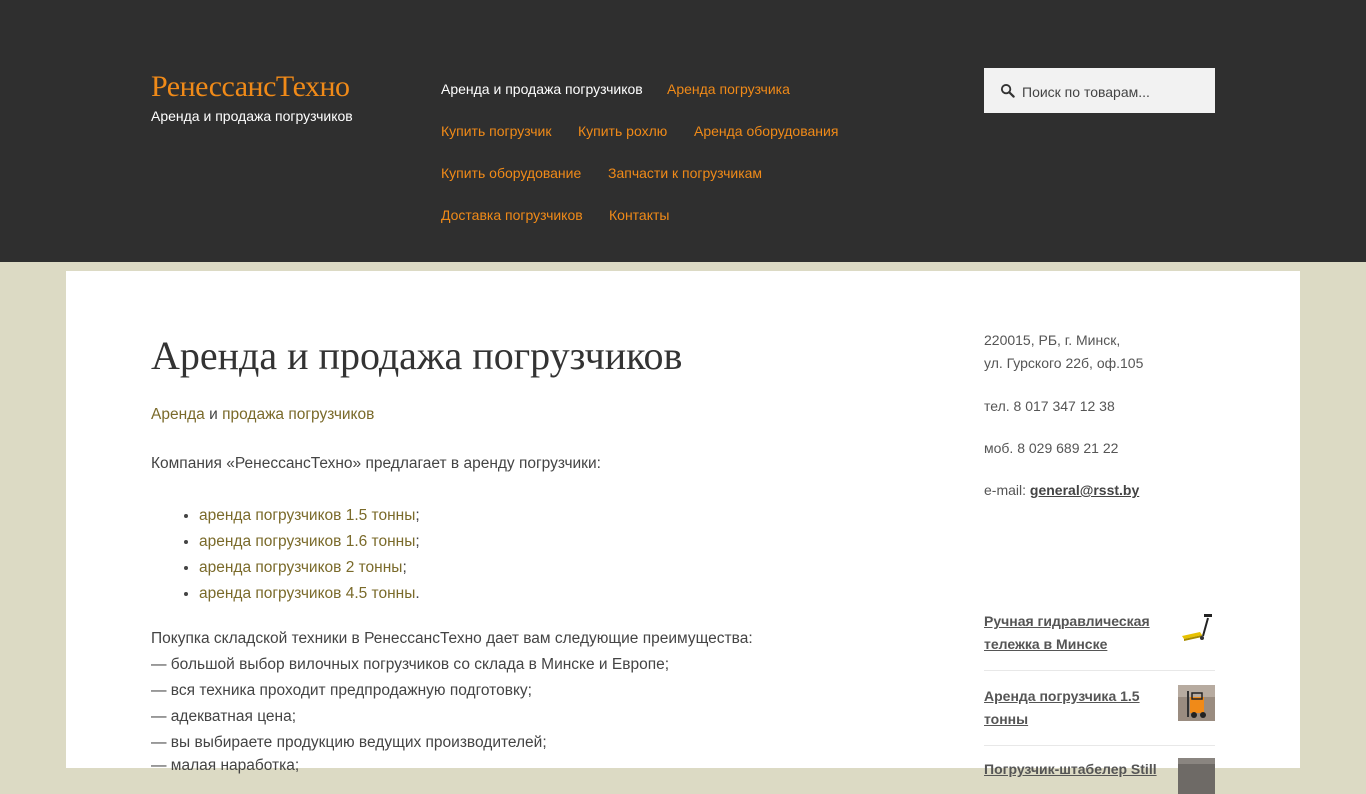 The height and width of the screenshot is (794, 1366). I want to click on email-link: general@rsst.by, so click(1084, 490).